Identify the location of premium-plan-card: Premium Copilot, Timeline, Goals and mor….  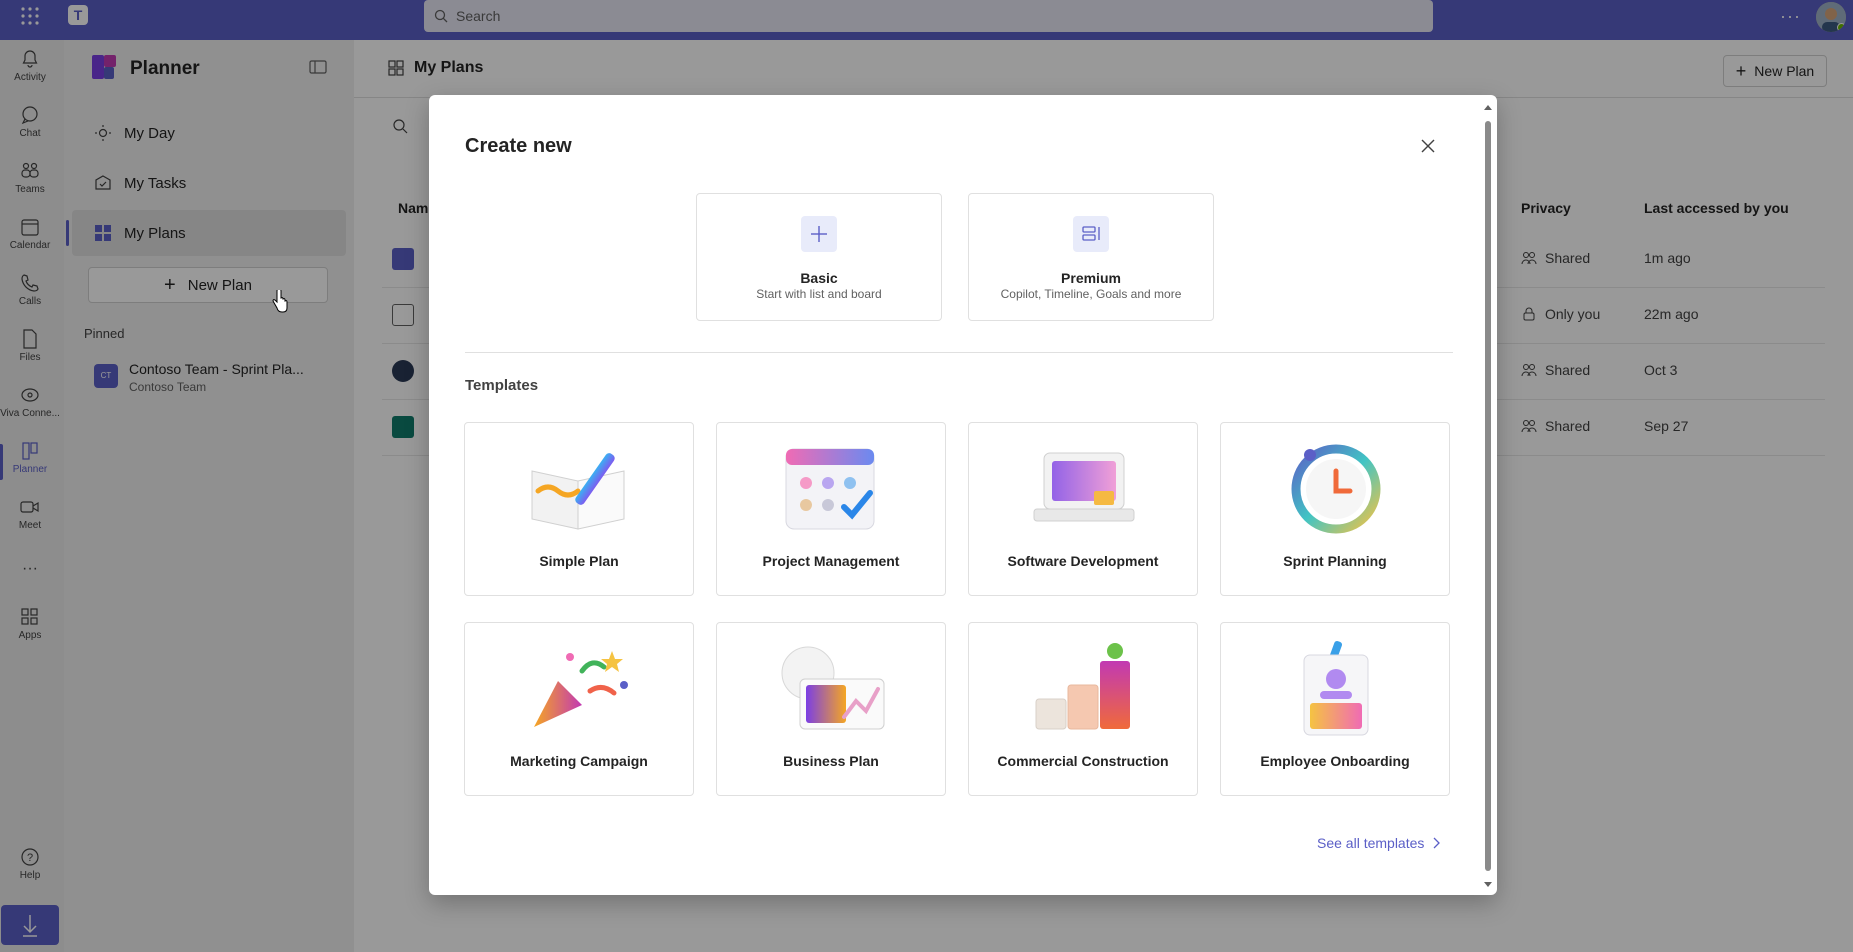
(1091, 257).